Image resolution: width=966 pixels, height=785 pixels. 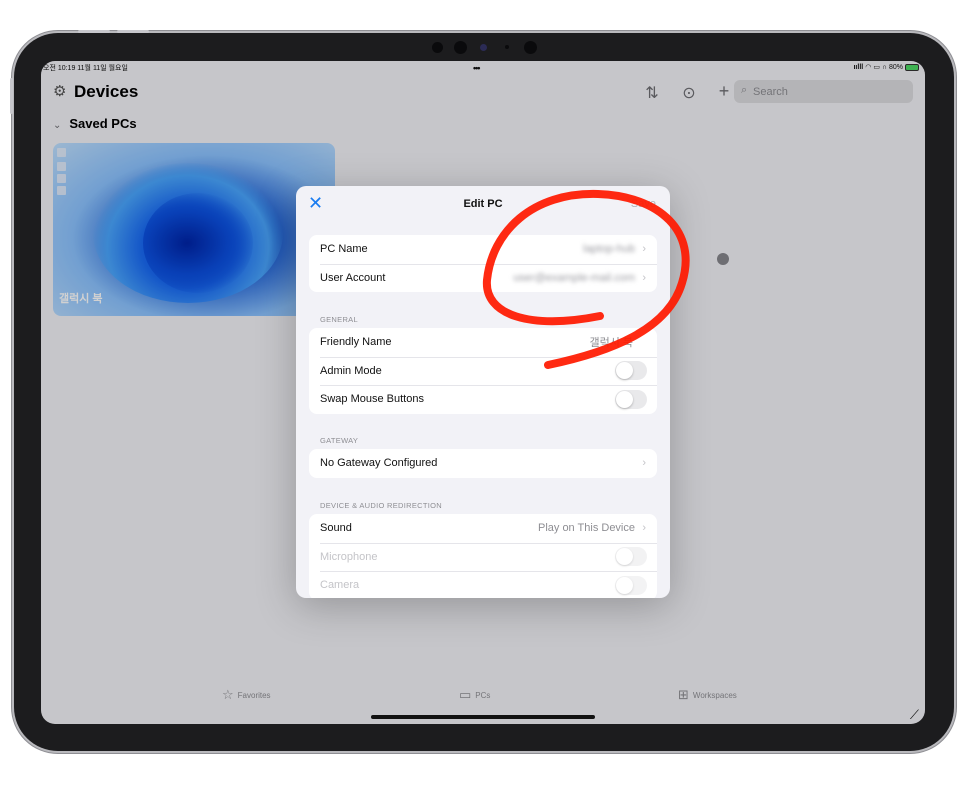 I want to click on admin-mode-row: Admin Mode, so click(x=483, y=371).